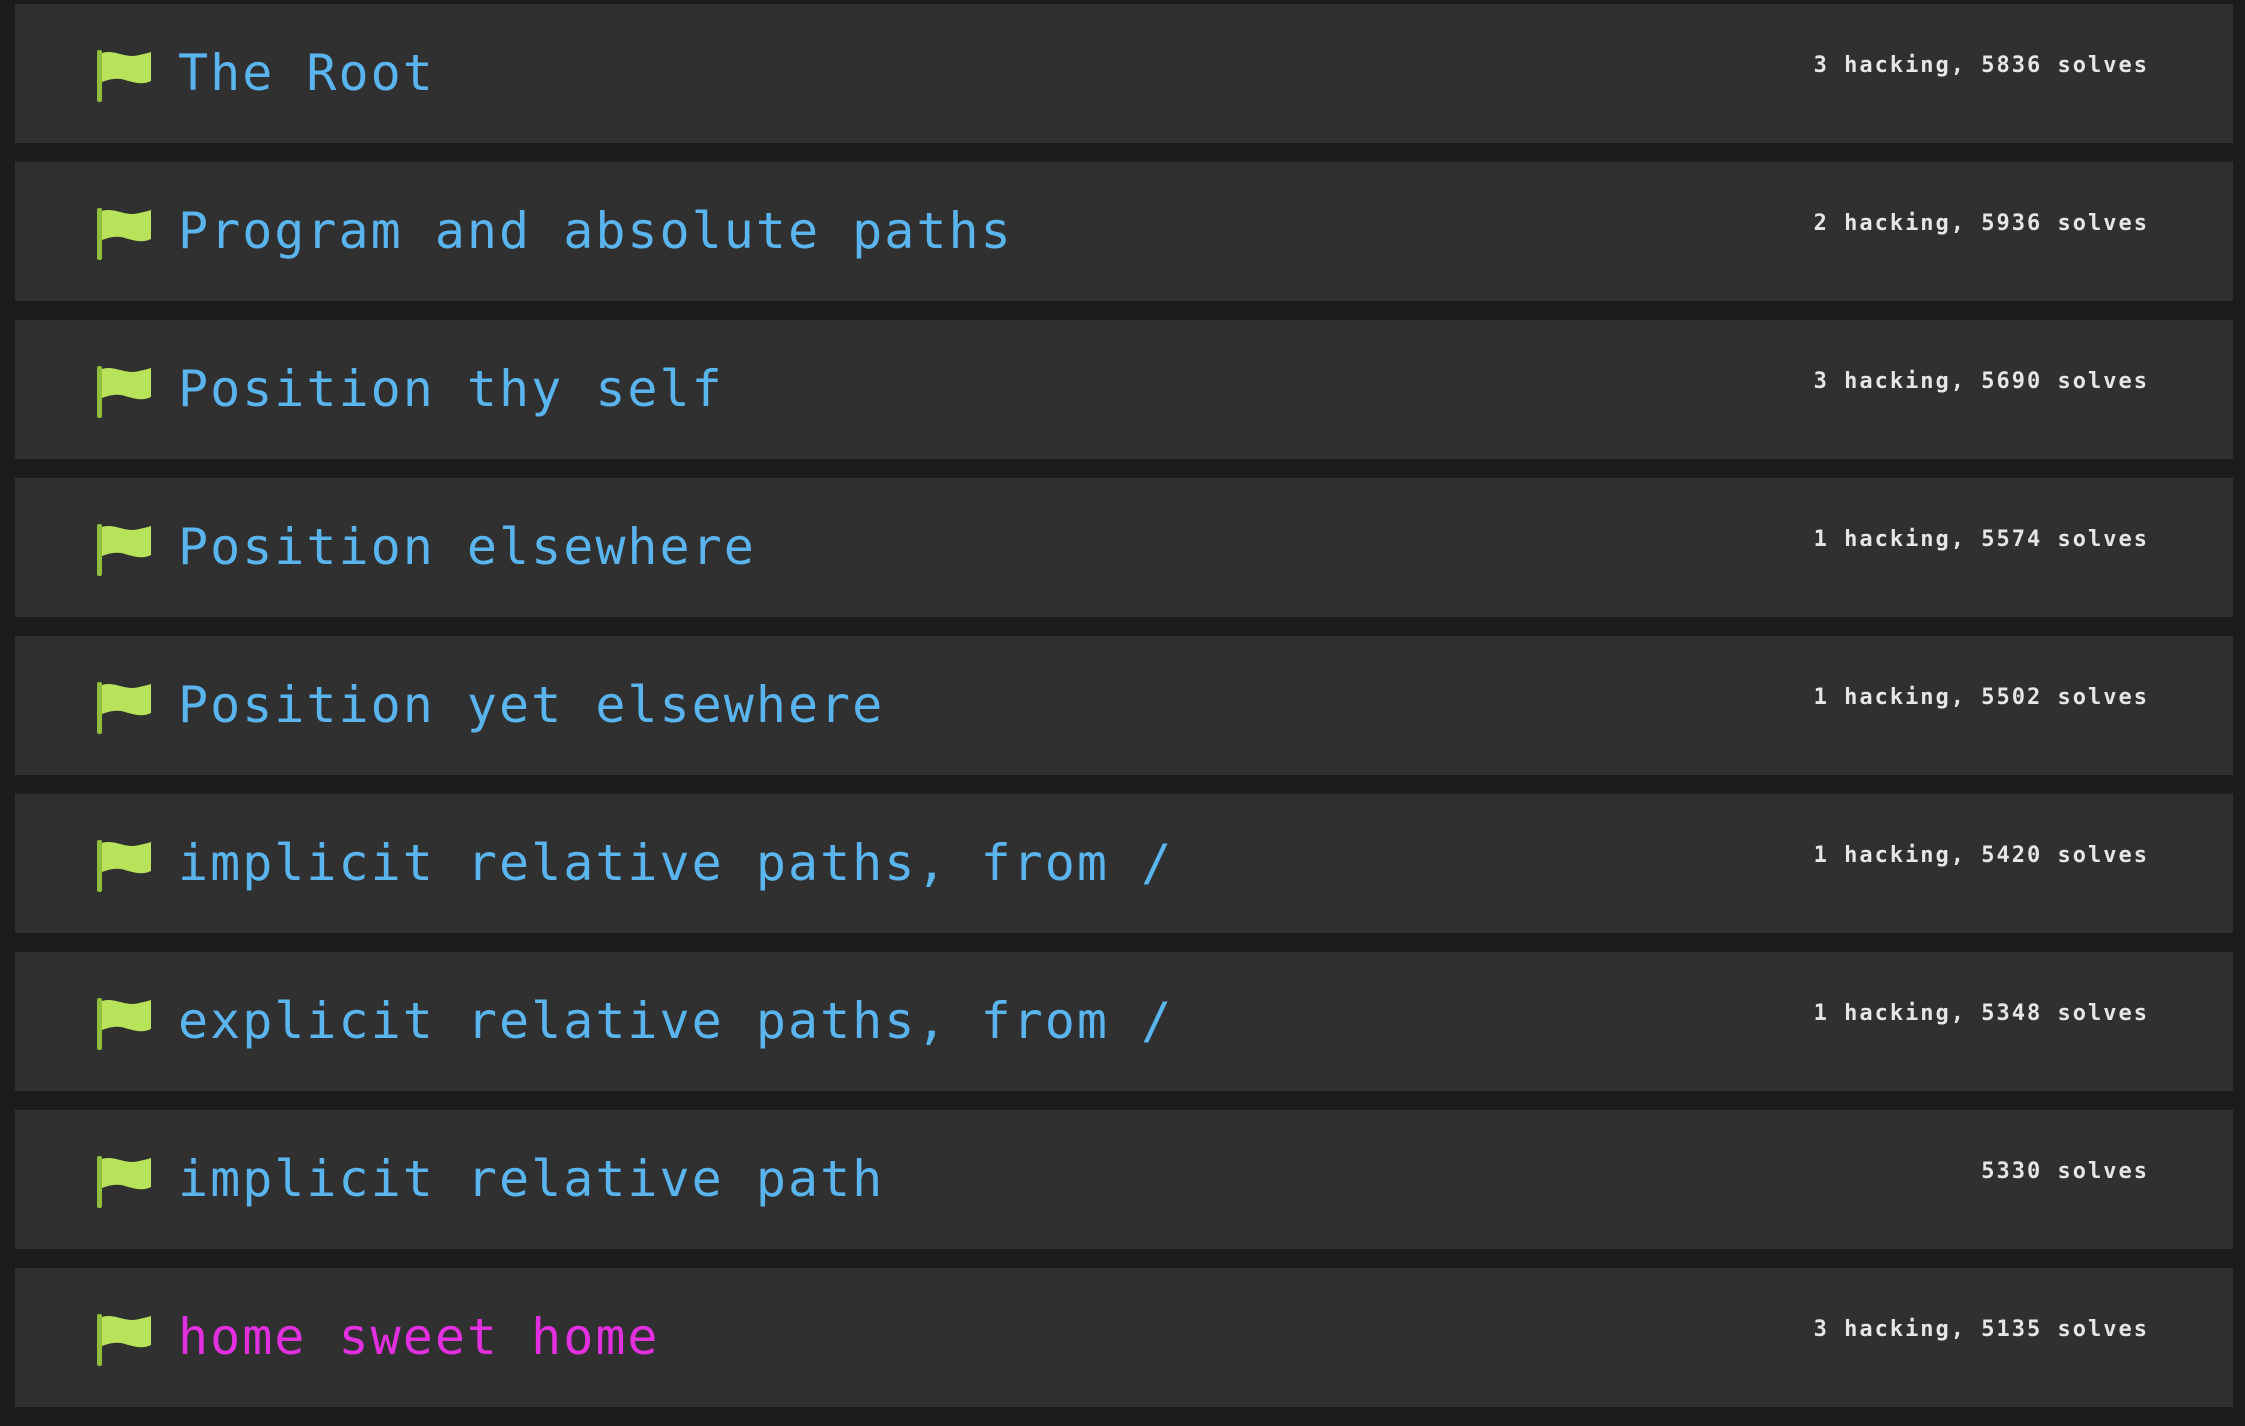 The height and width of the screenshot is (1426, 2245). What do you see at coordinates (1124, 1337) in the screenshot?
I see `challenge-row-8: home sweet home 3 hacking, 5135 solves` at bounding box center [1124, 1337].